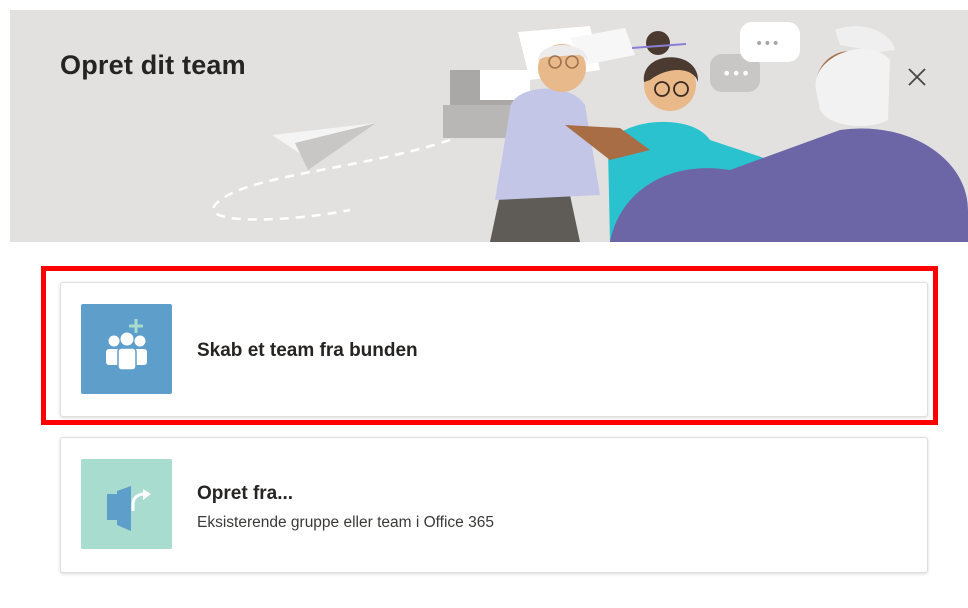 The image size is (968, 608). I want to click on people-plus-icon, so click(126, 345).